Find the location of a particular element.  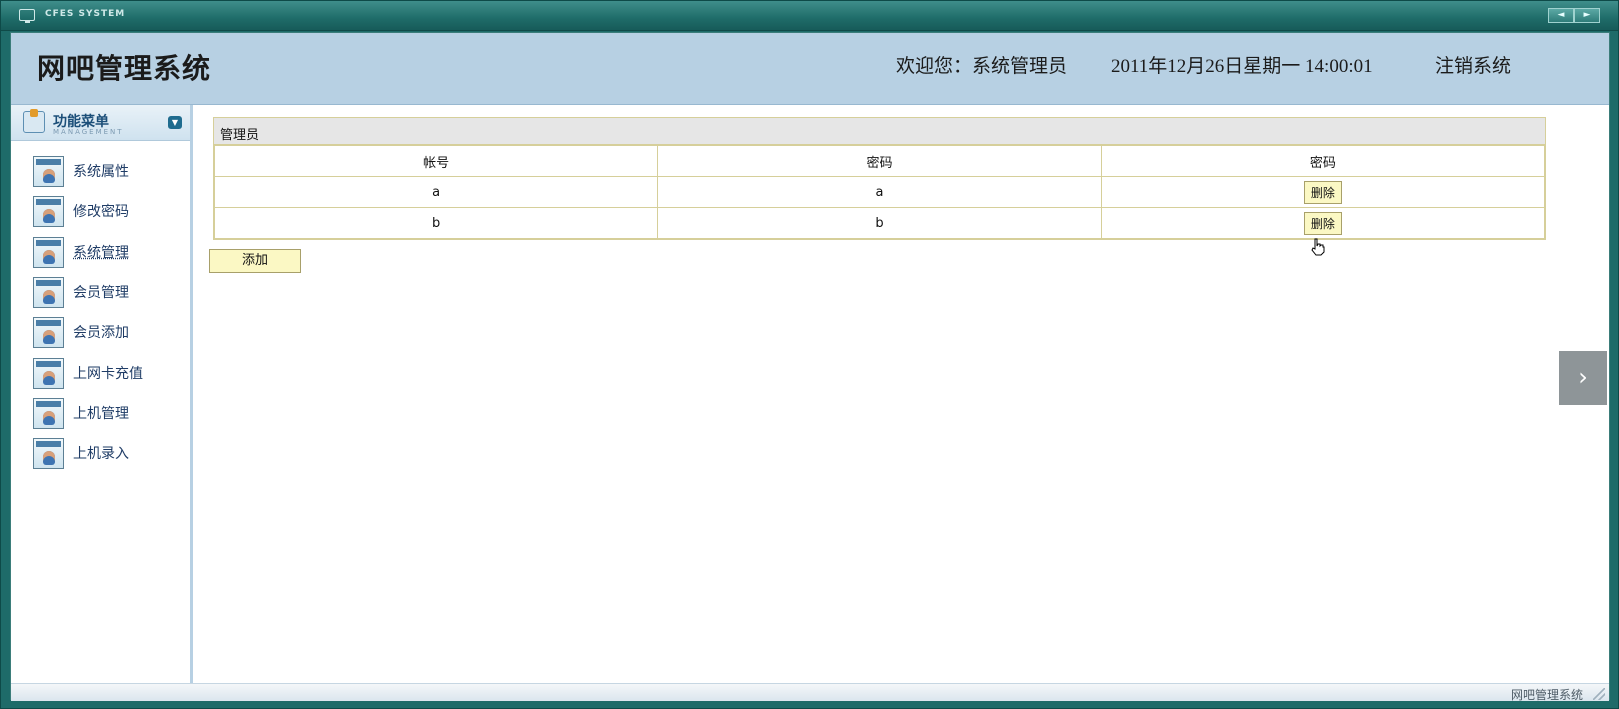

next-button: ► is located at coordinates (1587, 15).